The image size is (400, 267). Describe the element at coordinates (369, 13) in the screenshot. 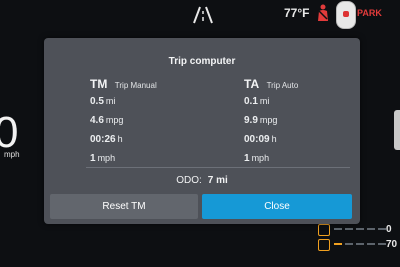

I see `park-indicator: PARK` at that location.